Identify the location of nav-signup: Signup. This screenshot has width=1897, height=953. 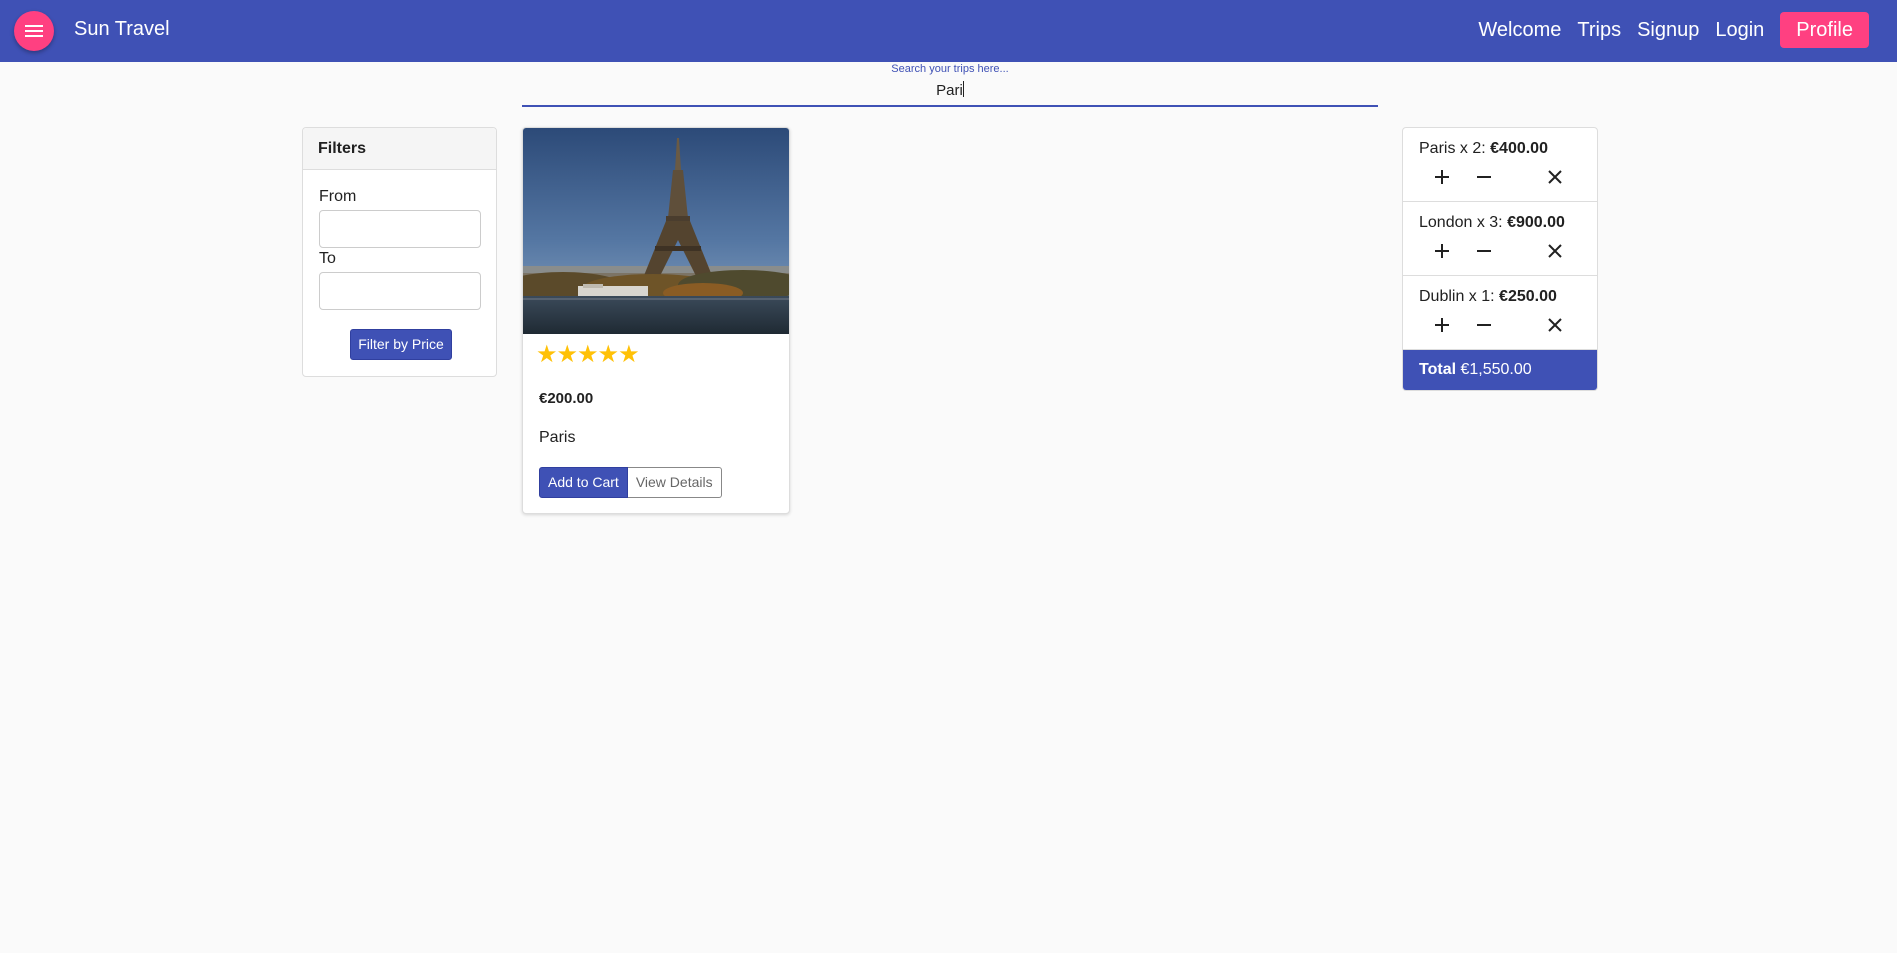
(1668, 30).